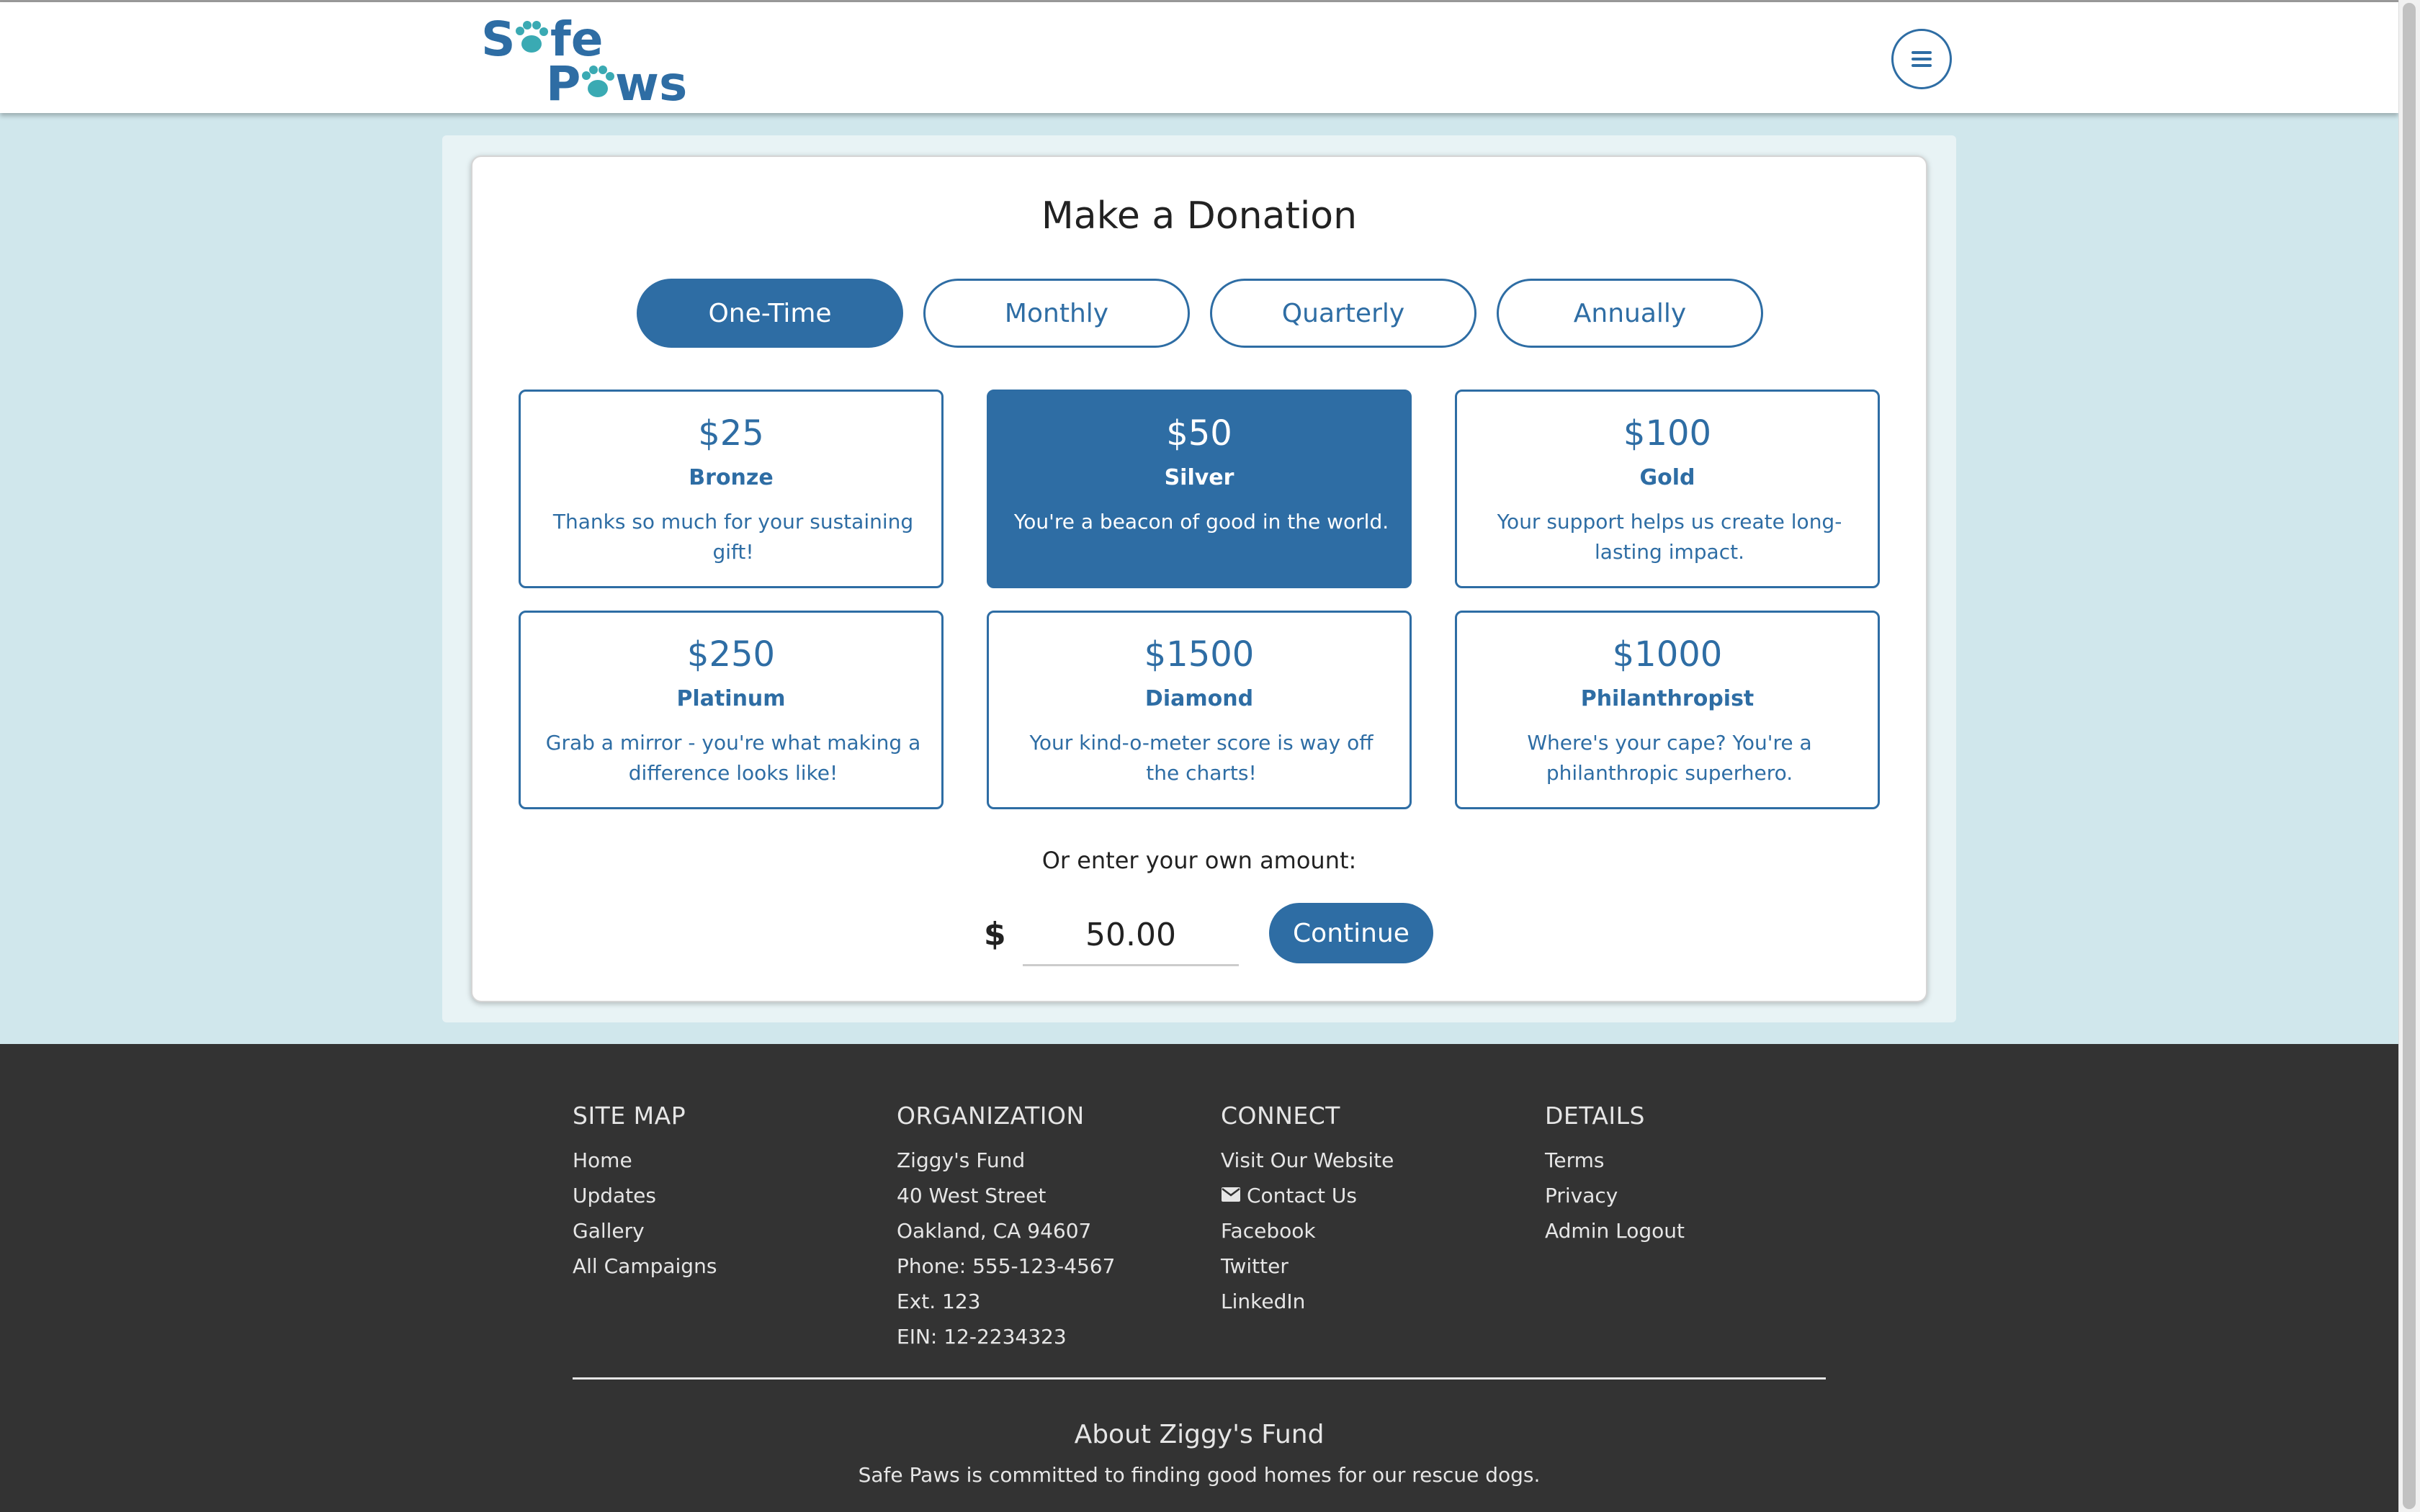 This screenshot has height=1512, width=2420. What do you see at coordinates (1667, 698) in the screenshot?
I see `tier-name: Philanthropist` at bounding box center [1667, 698].